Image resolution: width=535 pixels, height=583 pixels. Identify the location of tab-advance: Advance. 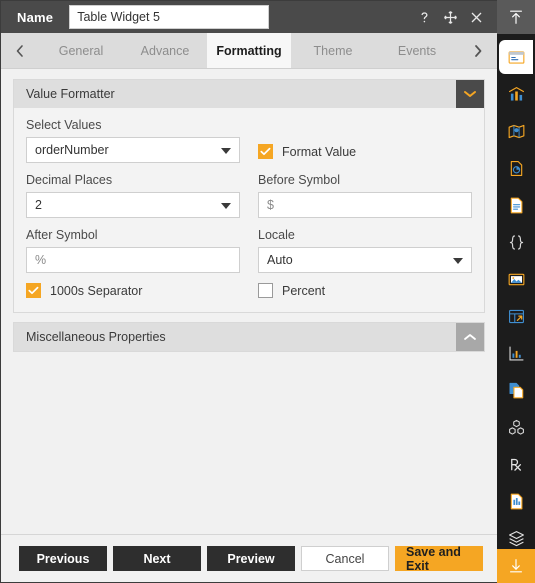
(165, 50).